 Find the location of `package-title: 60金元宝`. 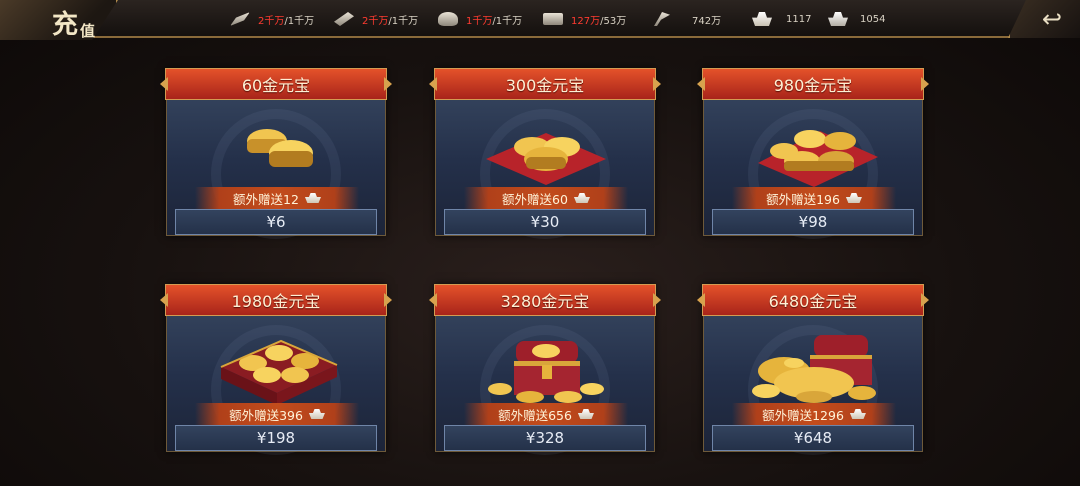

package-title: 60金元宝 is located at coordinates (276, 84).